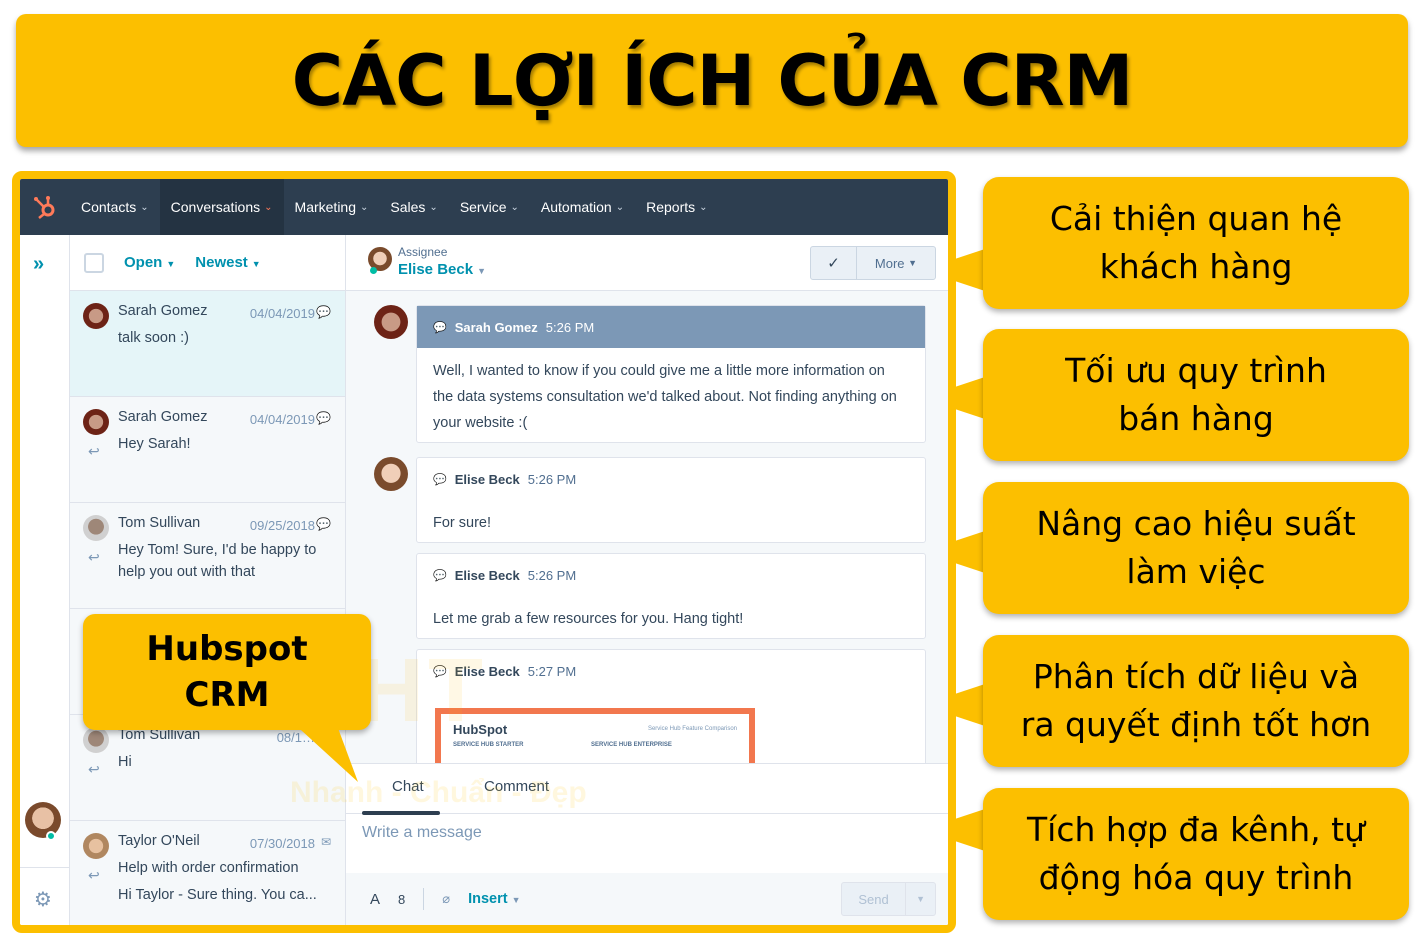  I want to click on nav-automation: Automation ⌄, so click(582, 207).